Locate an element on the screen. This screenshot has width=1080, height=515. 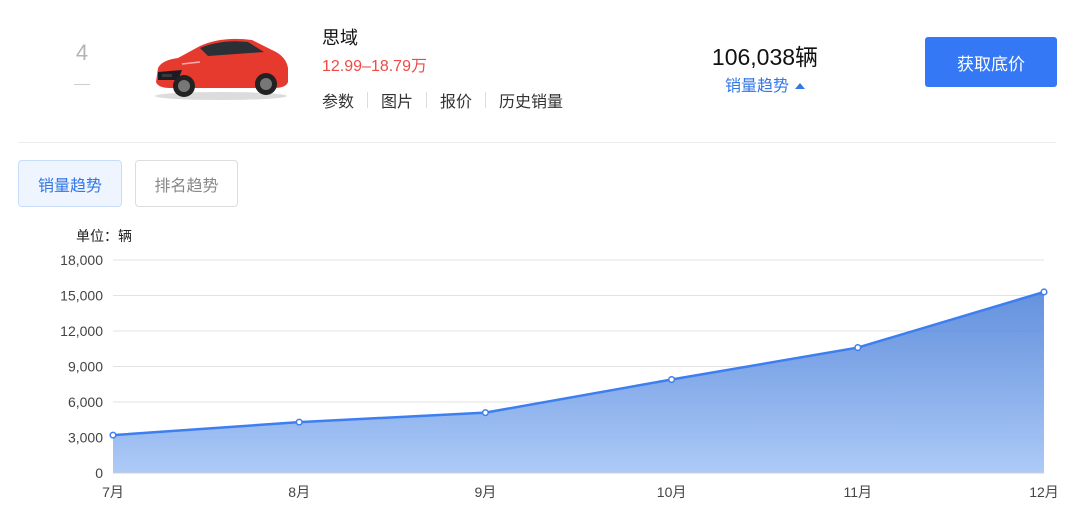
rank-change-indicator is located at coordinates (82, 84).